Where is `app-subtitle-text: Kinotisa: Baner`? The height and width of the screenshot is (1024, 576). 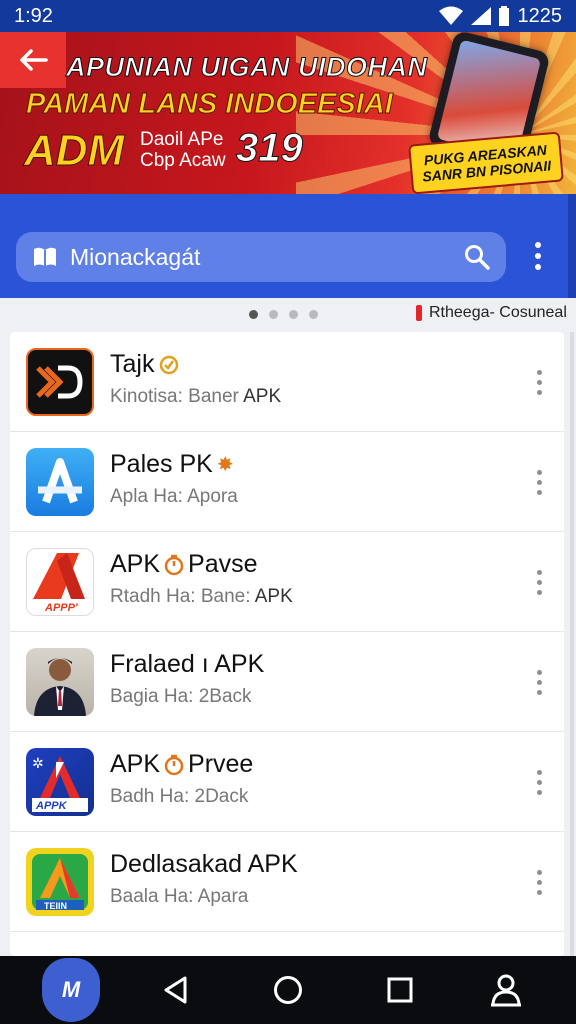
app-subtitle-text: Kinotisa: Baner is located at coordinates (174, 396).